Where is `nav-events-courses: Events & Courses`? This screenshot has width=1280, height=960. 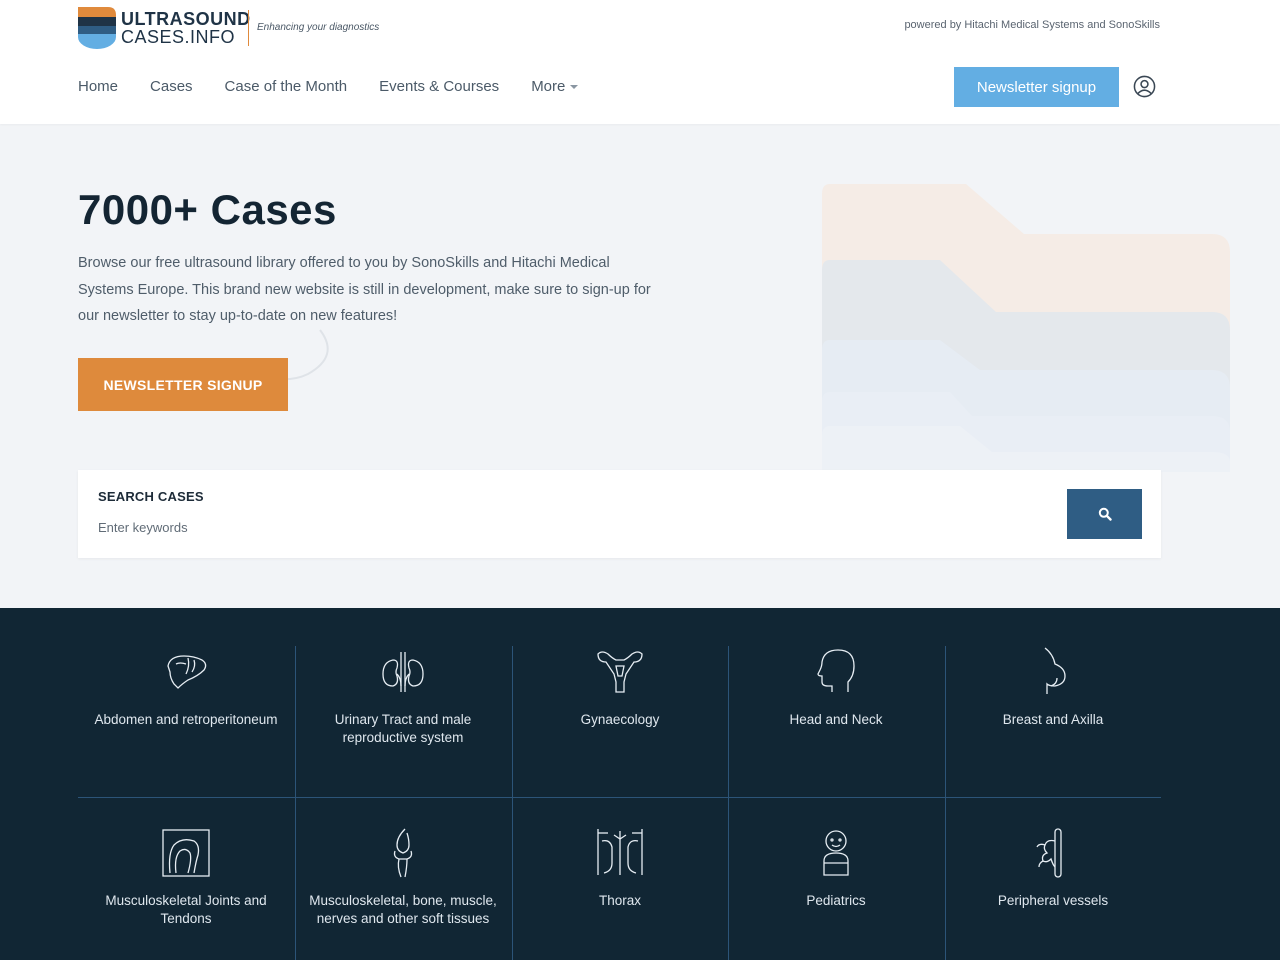
nav-events-courses: Events & Courses is located at coordinates (439, 86).